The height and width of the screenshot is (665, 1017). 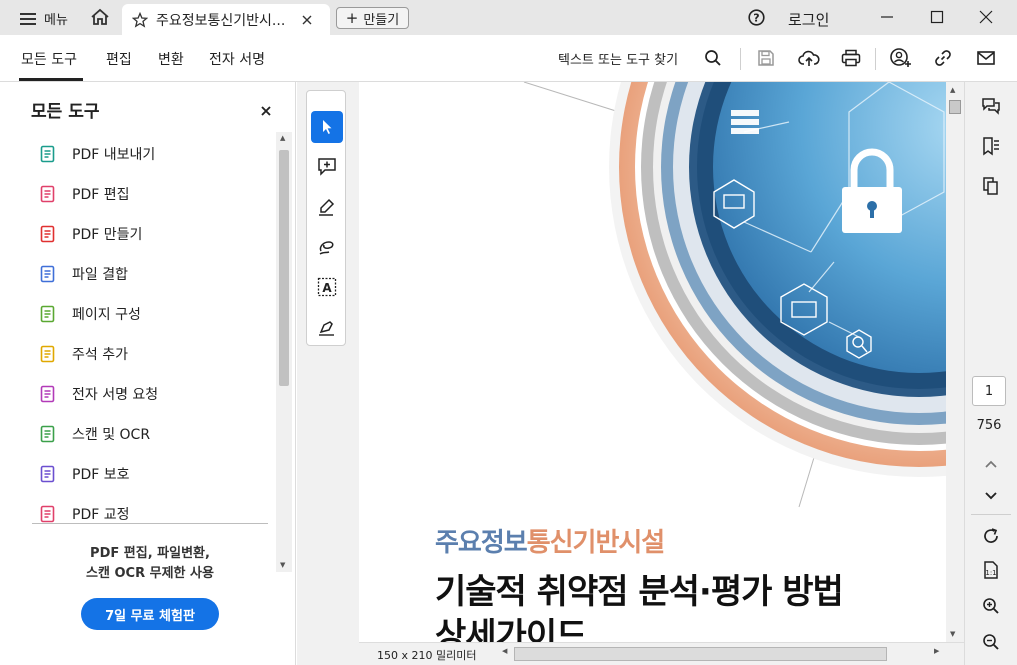 I want to click on home-icon, so click(x=100, y=16).